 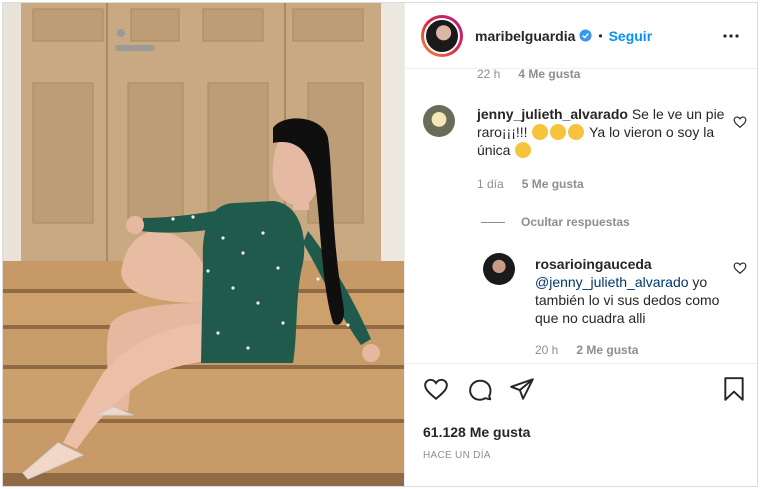 I want to click on comment-likes: 5 Me gusta, so click(x=553, y=184).